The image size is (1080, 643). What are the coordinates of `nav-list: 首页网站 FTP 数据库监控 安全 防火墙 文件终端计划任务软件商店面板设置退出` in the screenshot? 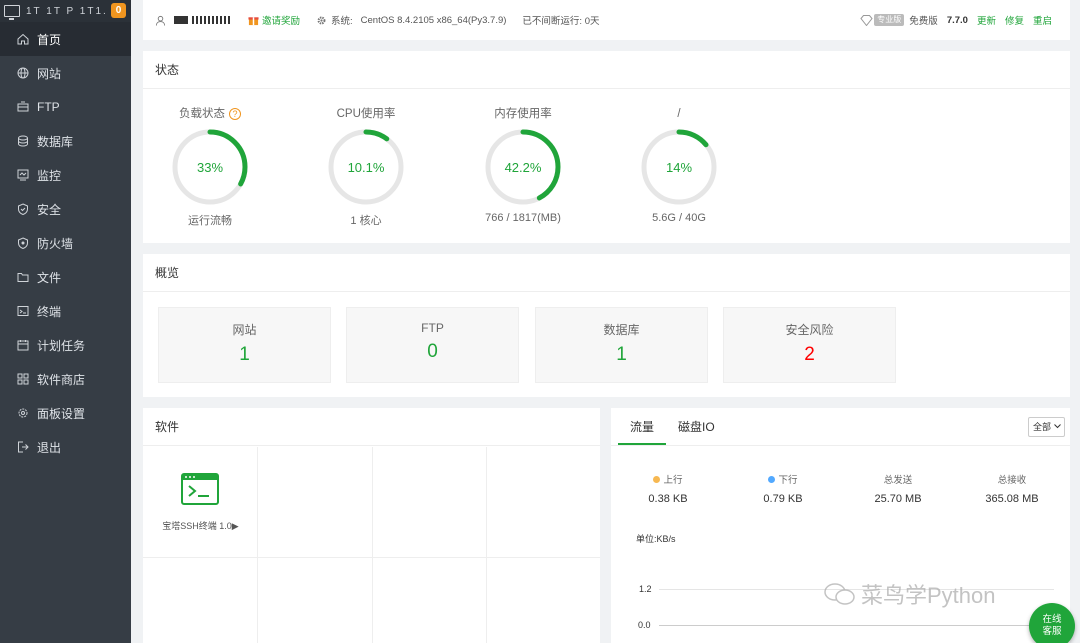 It's located at (65, 243).